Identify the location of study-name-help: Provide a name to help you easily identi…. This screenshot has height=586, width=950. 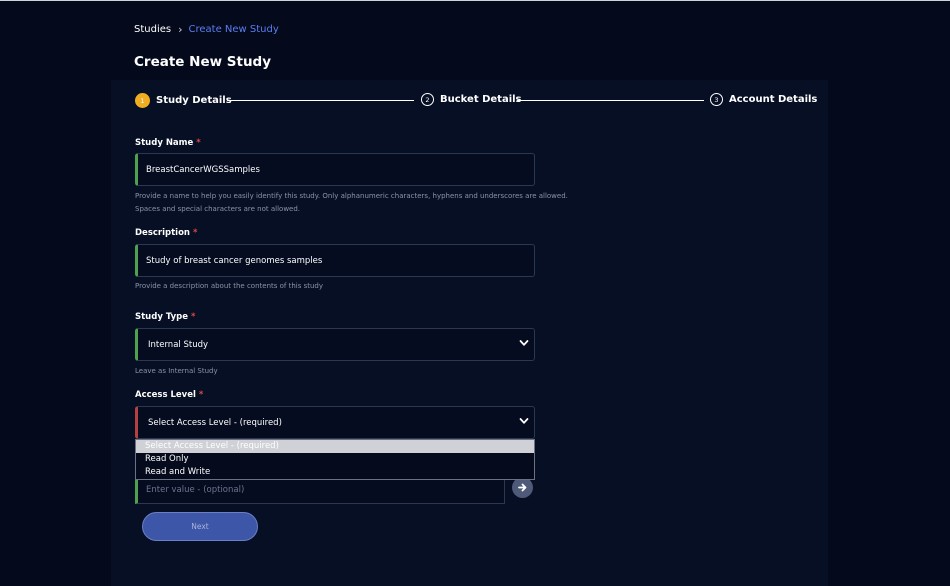
(351, 202).